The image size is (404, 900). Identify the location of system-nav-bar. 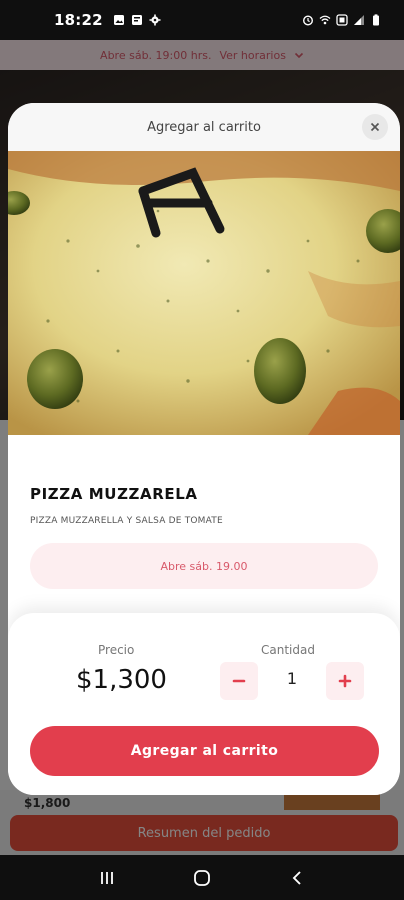
(202, 877).